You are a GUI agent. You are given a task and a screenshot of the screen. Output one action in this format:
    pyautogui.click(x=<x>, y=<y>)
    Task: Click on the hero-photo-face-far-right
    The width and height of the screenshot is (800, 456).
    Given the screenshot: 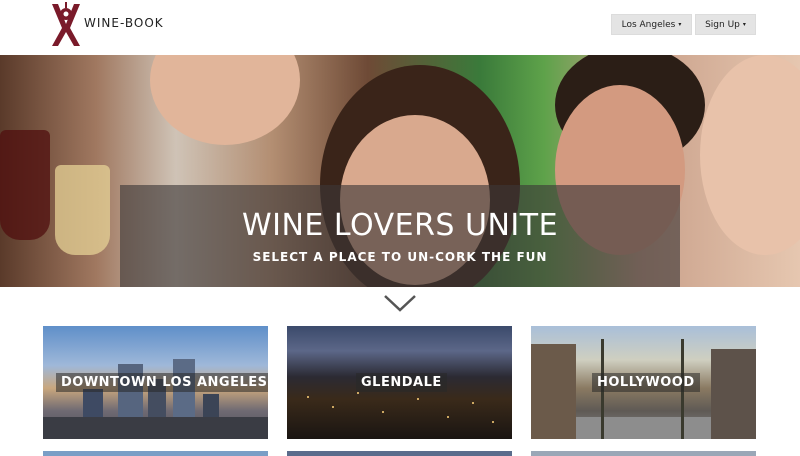 What is the action you would take?
    pyautogui.click(x=750, y=155)
    